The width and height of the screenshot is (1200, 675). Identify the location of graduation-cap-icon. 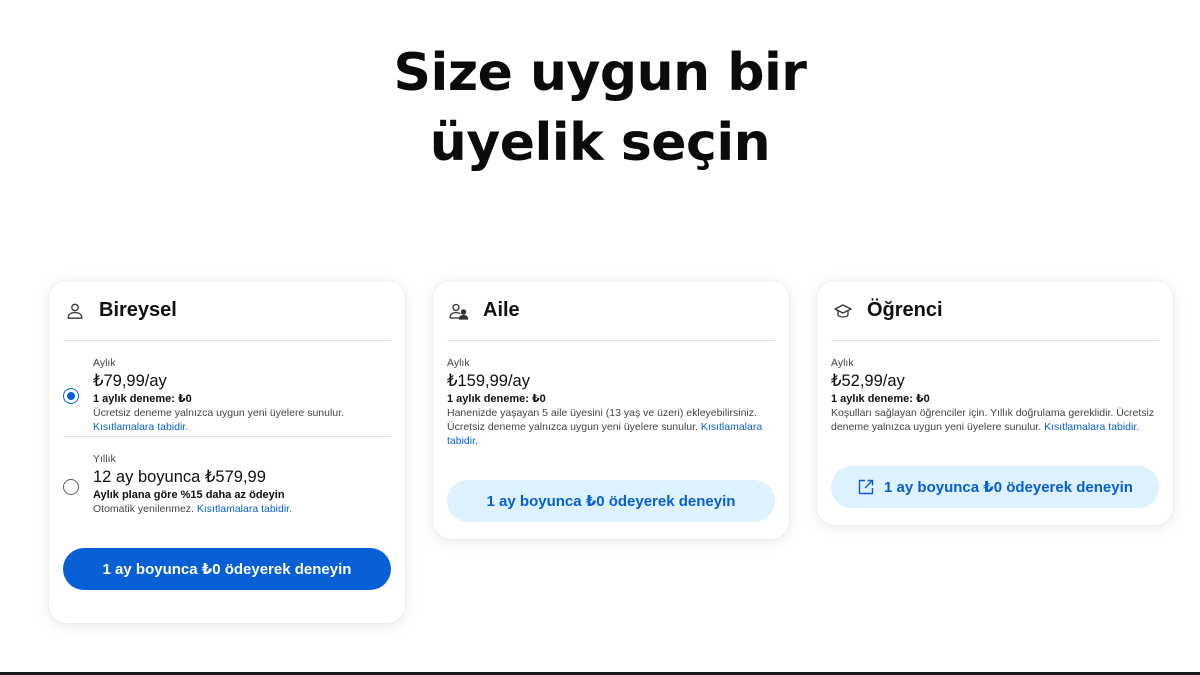
(843, 311).